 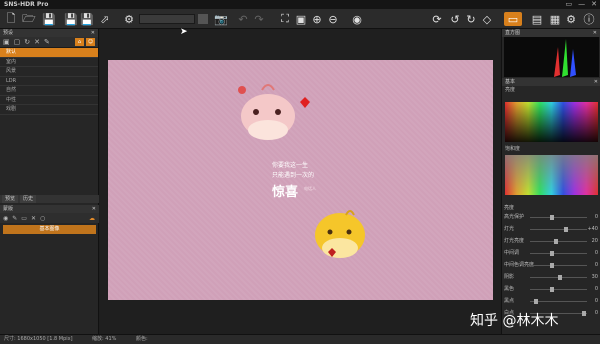 I want to click on slider-label: 黑点, so click(x=509, y=301).